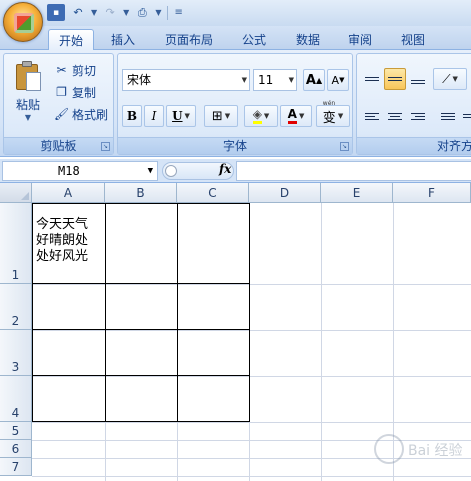  Describe the element at coordinates (178, 12) in the screenshot. I see `customize-qat-icon: ≡` at that location.